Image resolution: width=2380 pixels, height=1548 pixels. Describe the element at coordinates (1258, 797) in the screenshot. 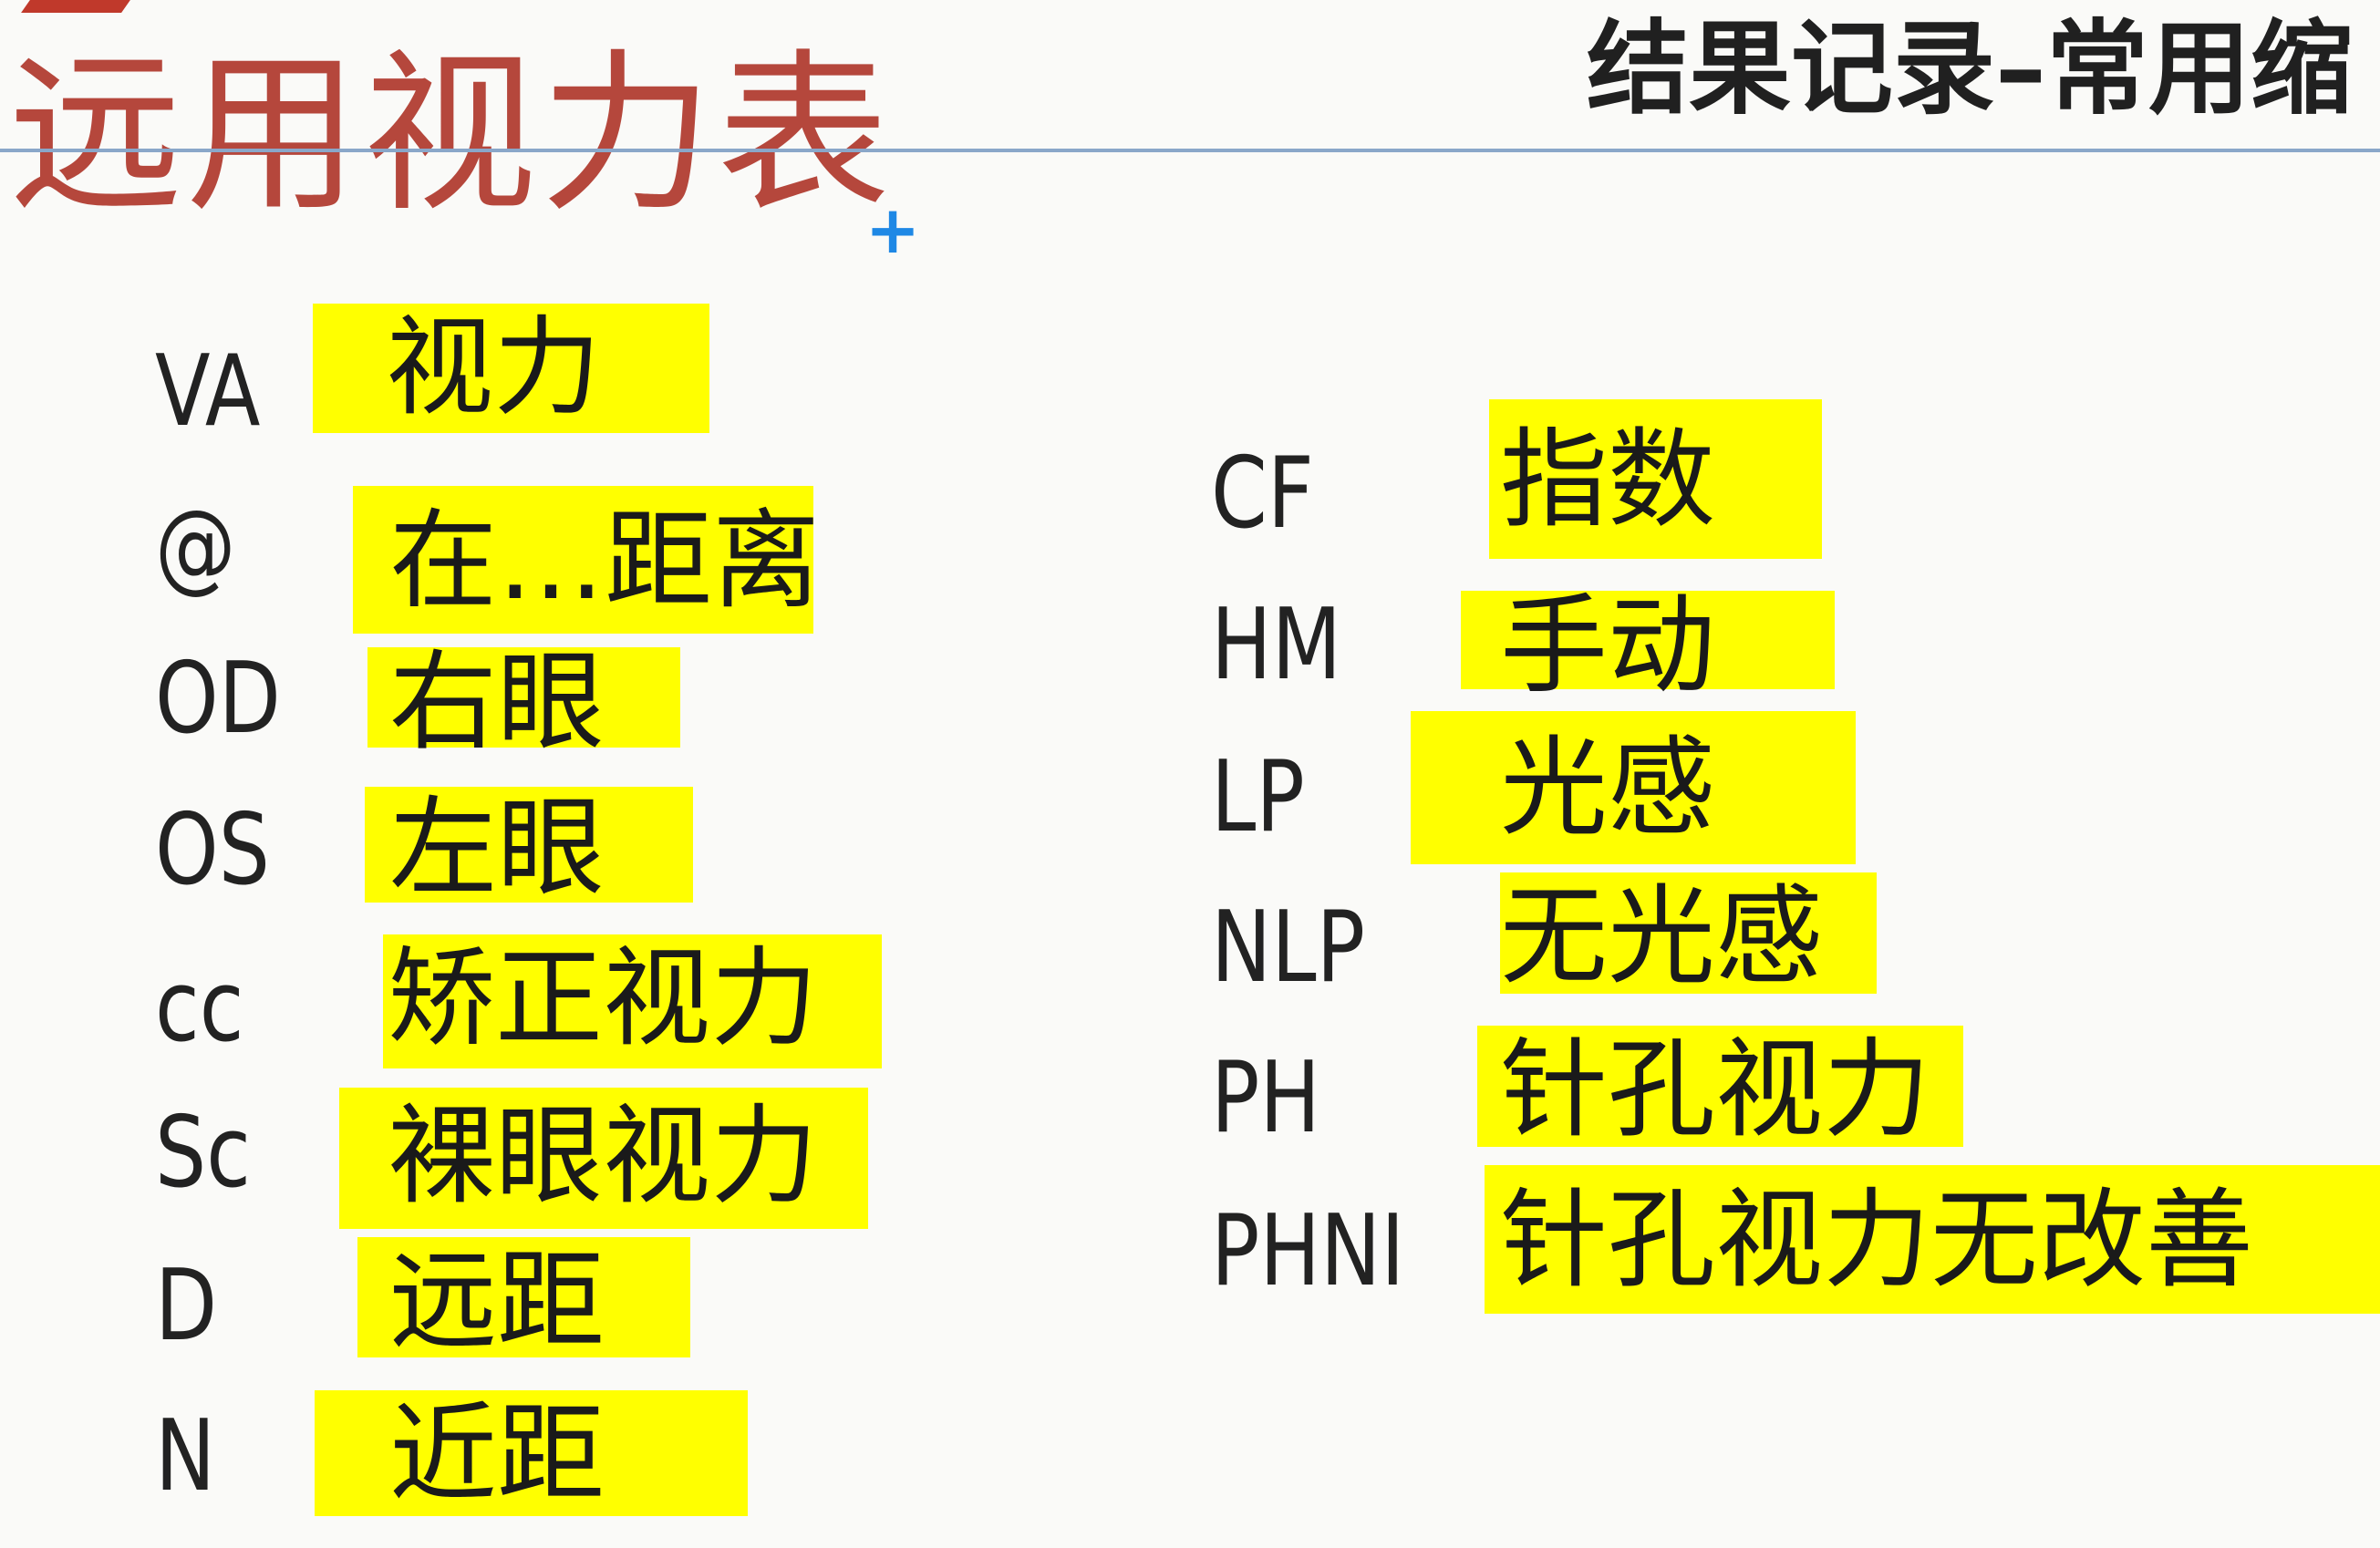

I see `term-abbreviation: LP` at that location.